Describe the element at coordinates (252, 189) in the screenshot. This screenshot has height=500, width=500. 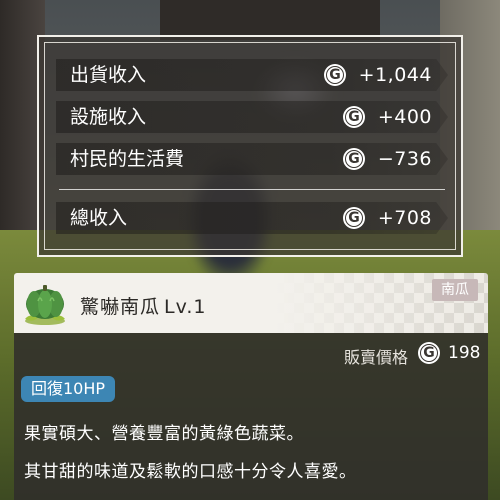
I see `income-divider` at that location.